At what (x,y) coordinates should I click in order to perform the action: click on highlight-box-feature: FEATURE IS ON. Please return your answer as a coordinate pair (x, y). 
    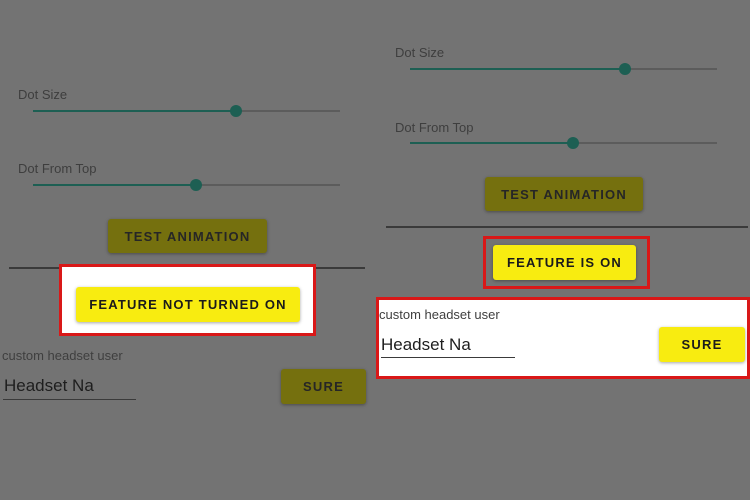
    Looking at the image, I should click on (566, 262).